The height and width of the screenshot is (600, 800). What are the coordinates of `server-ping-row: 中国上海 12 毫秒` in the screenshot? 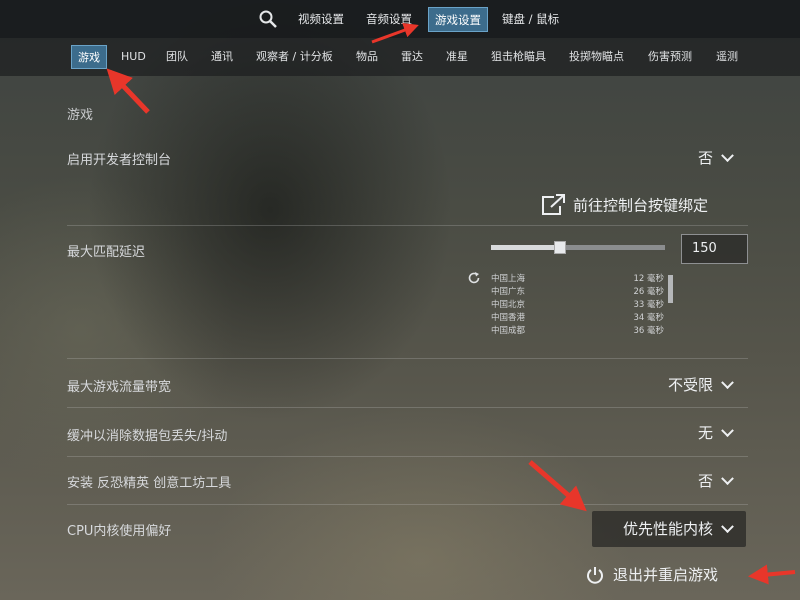 It's located at (578, 279).